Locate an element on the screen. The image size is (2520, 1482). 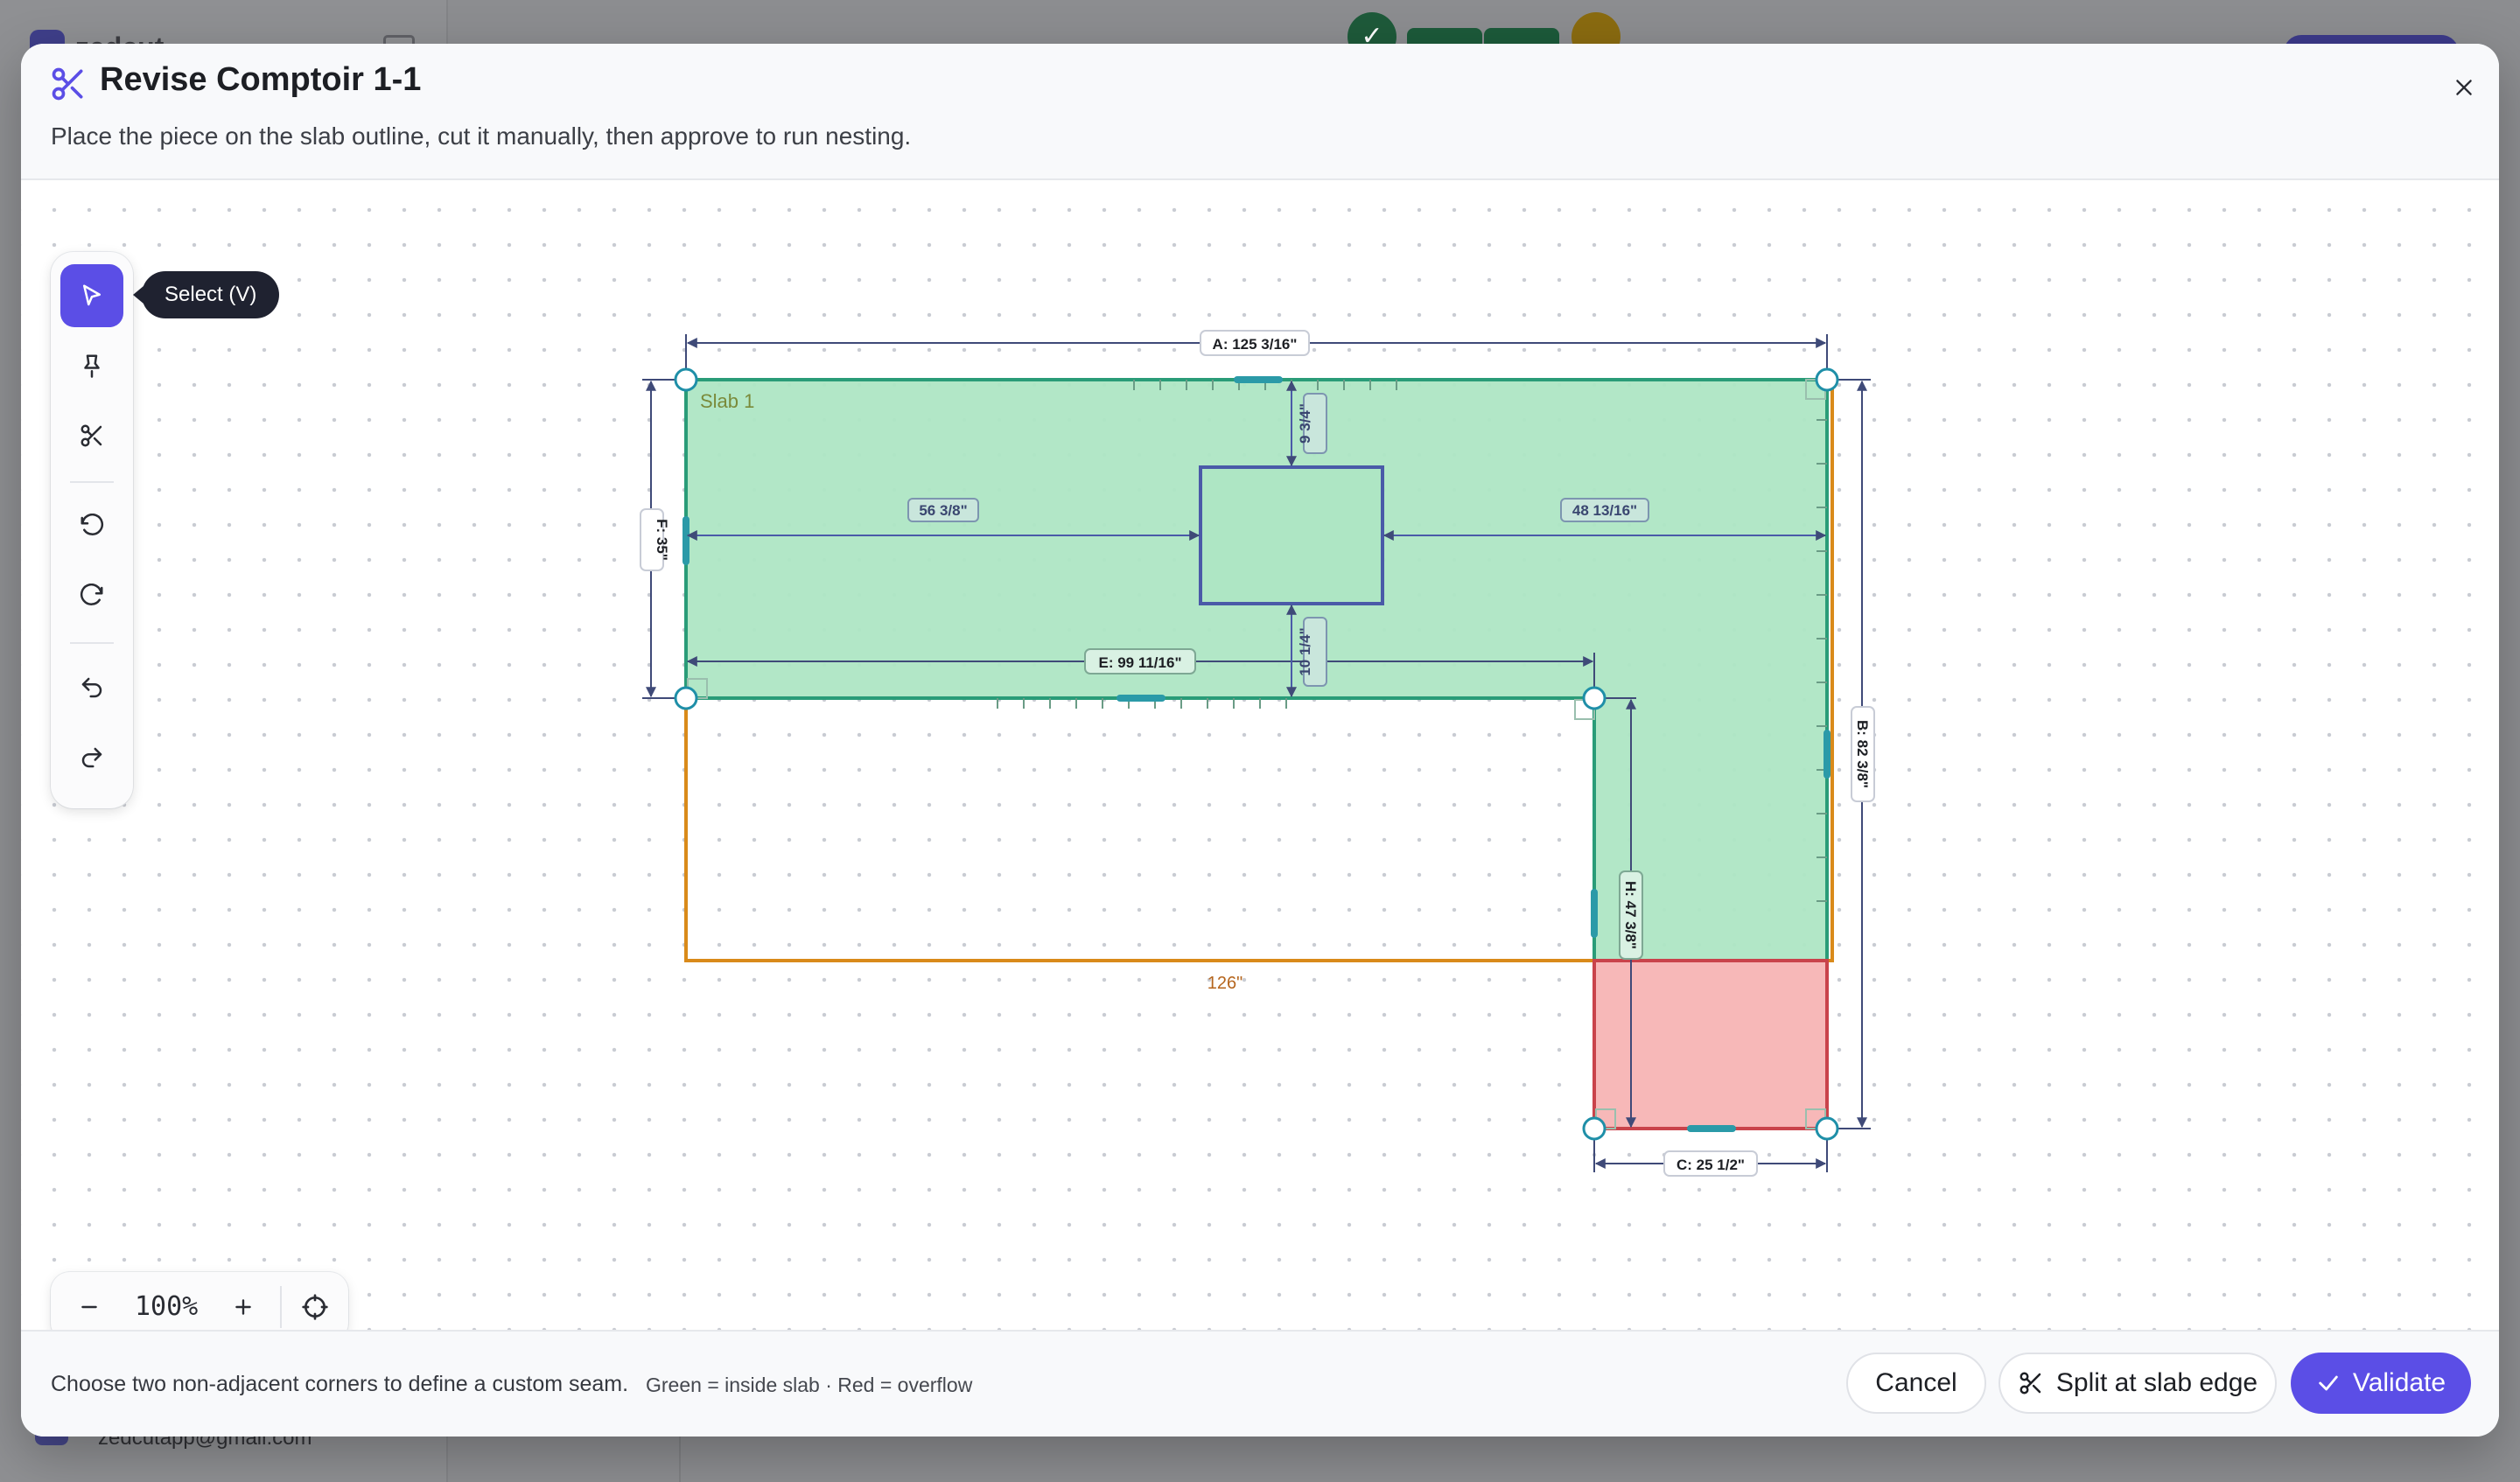
pin-icon is located at coordinates (92, 366).